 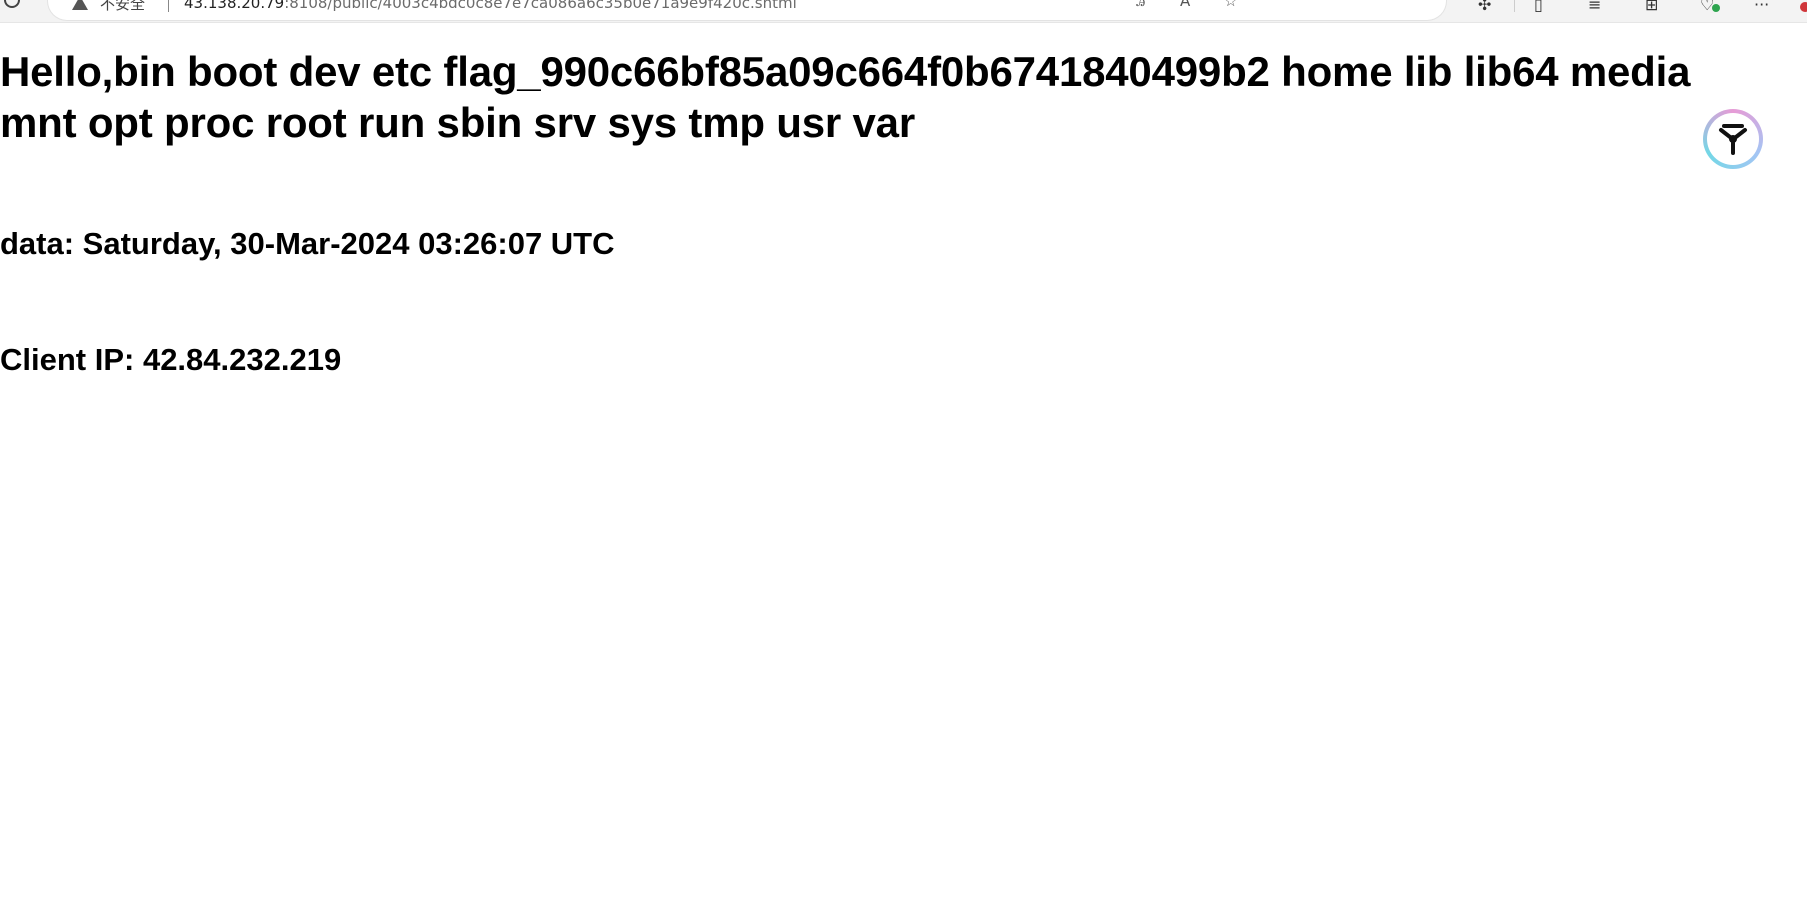 What do you see at coordinates (1716, 8) in the screenshot?
I see `status-dot` at bounding box center [1716, 8].